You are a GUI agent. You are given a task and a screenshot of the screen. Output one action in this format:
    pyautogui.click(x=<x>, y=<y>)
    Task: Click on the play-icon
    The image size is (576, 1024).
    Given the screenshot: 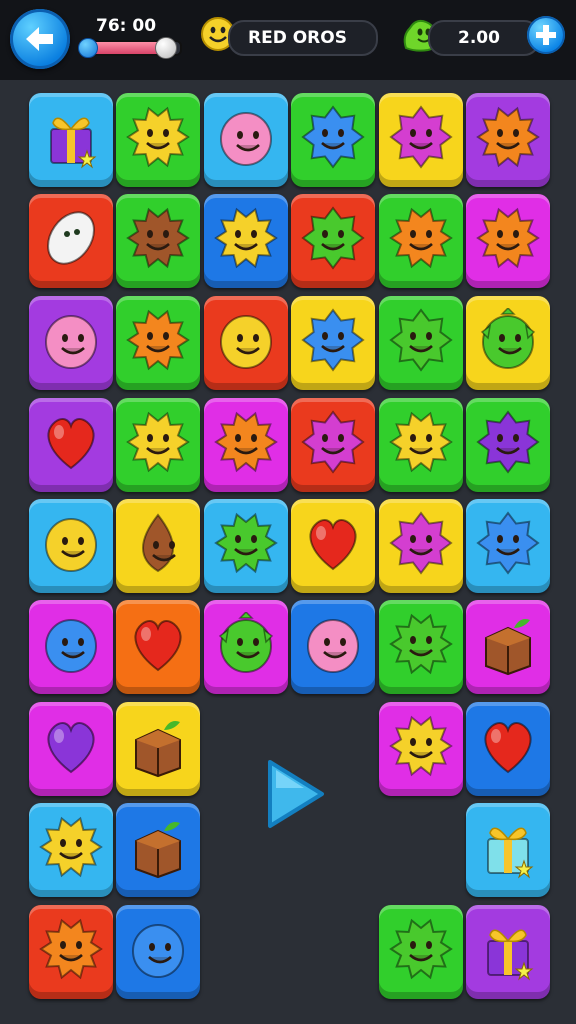 What is the action you would take?
    pyautogui.click(x=295, y=794)
    